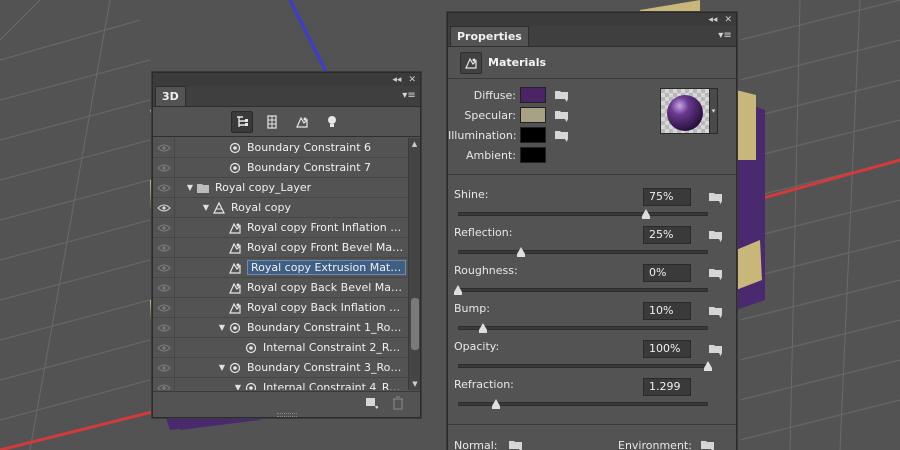 This screenshot has height=450, width=900. Describe the element at coordinates (280, 207) in the screenshot. I see `layer-row: ▼ Royal copy` at that location.